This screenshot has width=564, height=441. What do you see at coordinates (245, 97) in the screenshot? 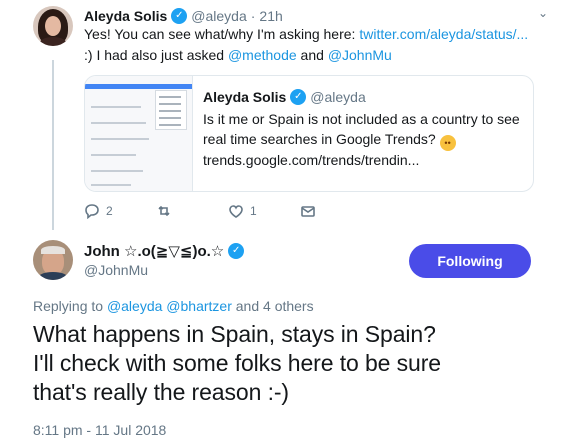
I see `quoted-author-name: Aleyda Solis` at bounding box center [245, 97].